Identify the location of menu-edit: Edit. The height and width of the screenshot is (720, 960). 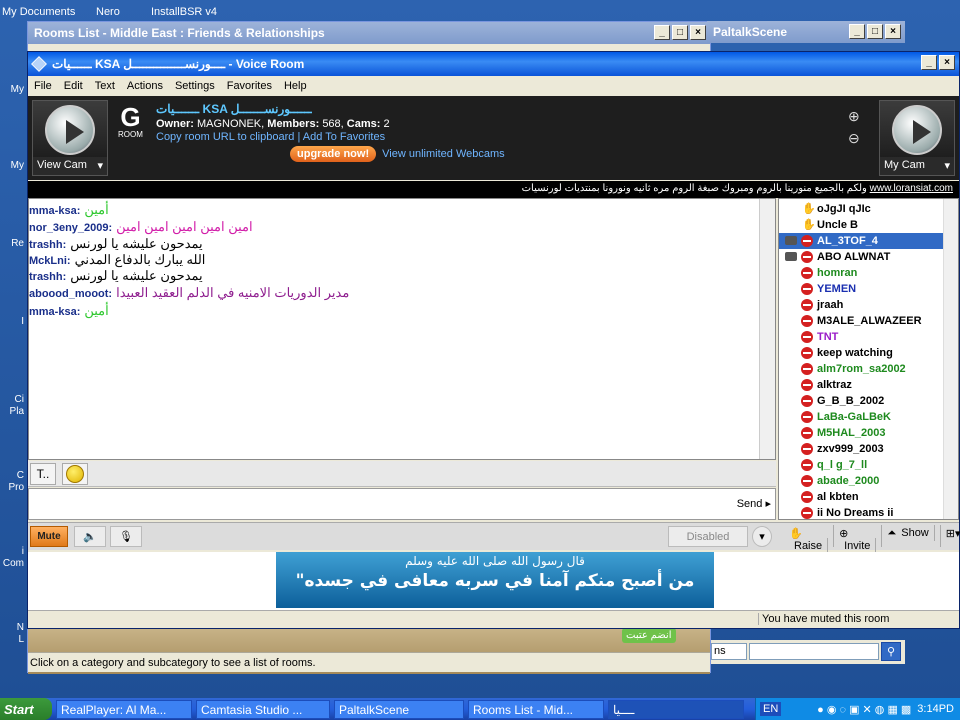
(73, 86).